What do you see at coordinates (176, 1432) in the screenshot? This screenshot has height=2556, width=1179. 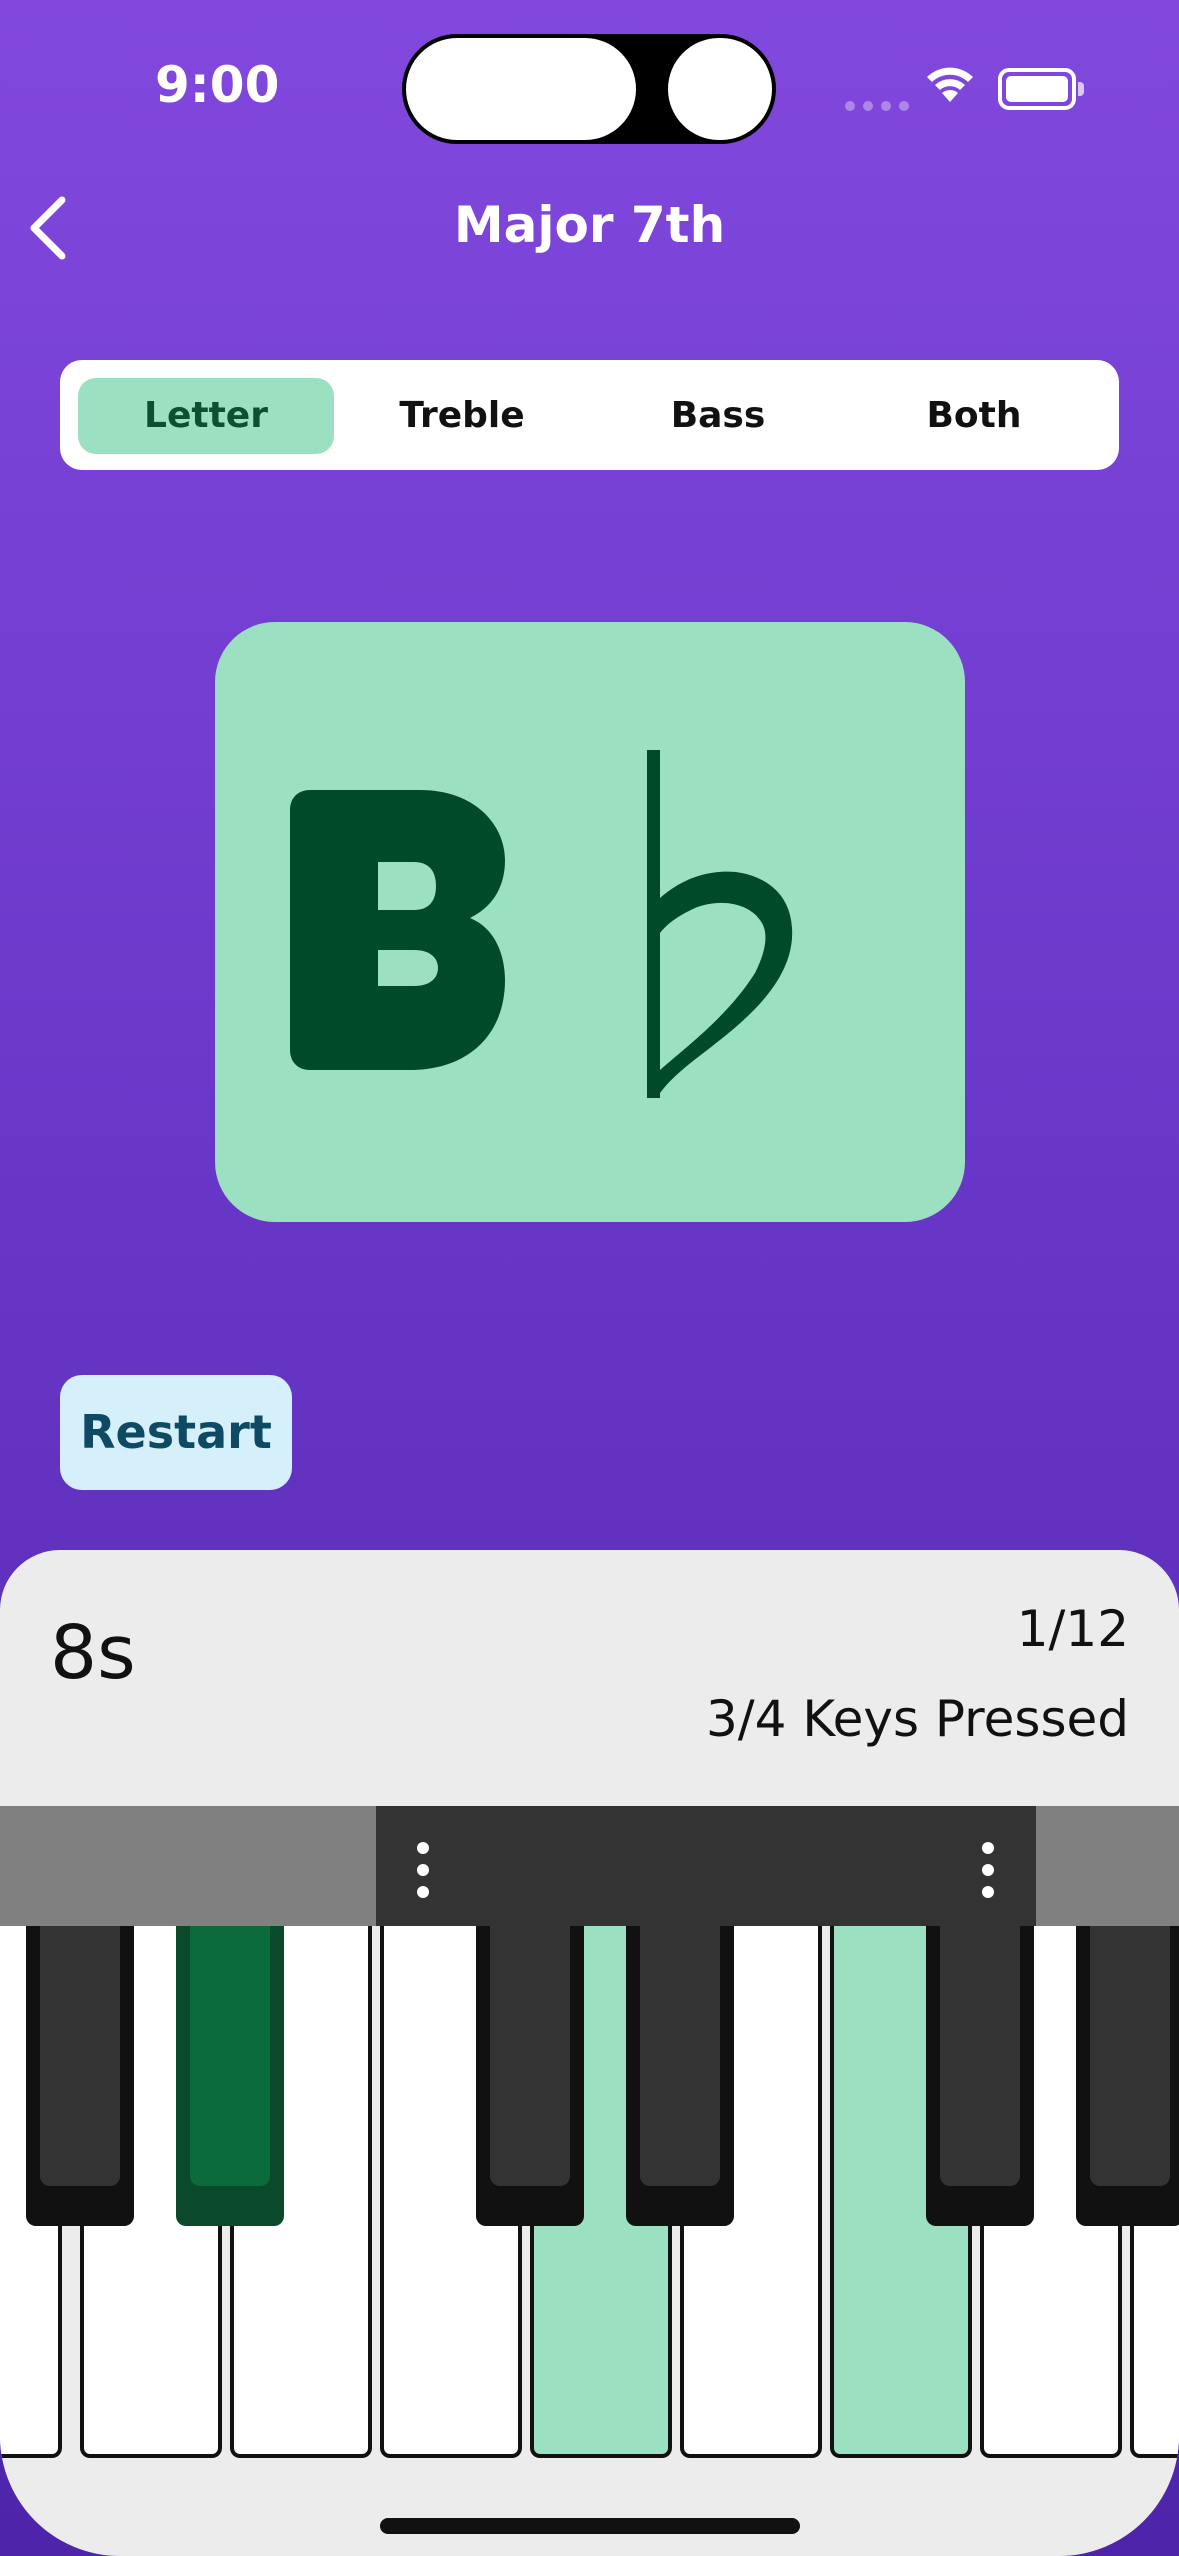 I see `restart-button: Restart` at bounding box center [176, 1432].